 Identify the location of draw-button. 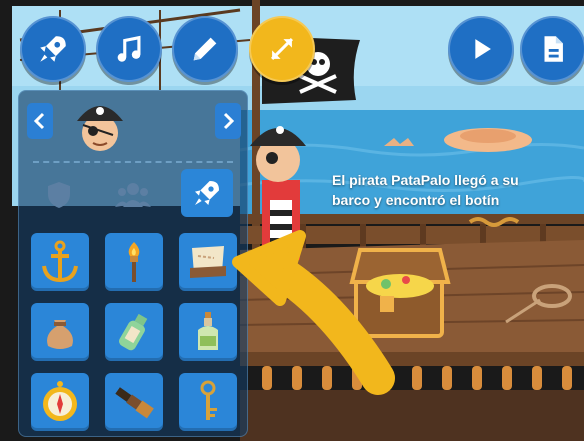
(205, 49).